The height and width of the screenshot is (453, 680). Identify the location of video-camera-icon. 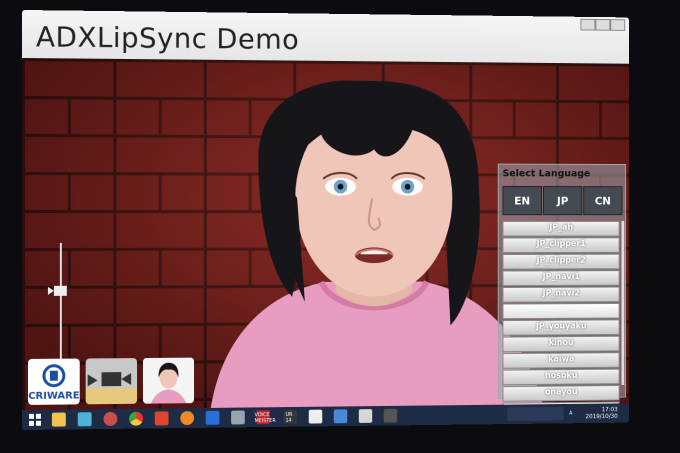
(111, 388).